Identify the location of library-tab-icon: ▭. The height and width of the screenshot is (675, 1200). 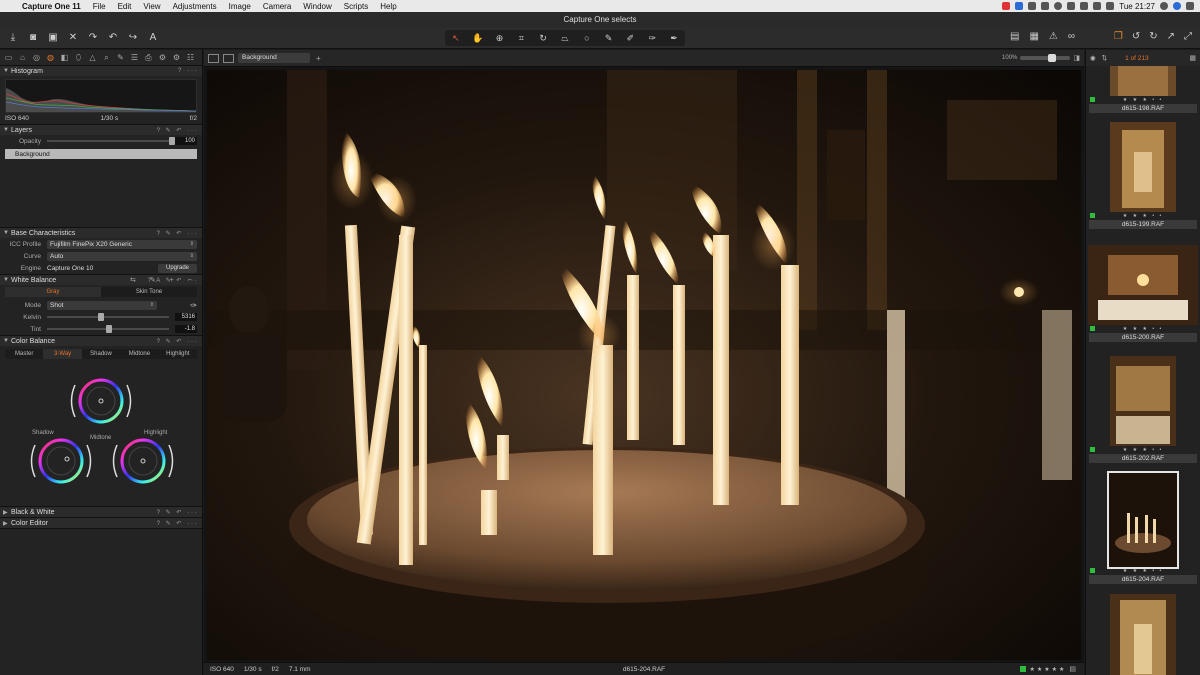
(8, 57).